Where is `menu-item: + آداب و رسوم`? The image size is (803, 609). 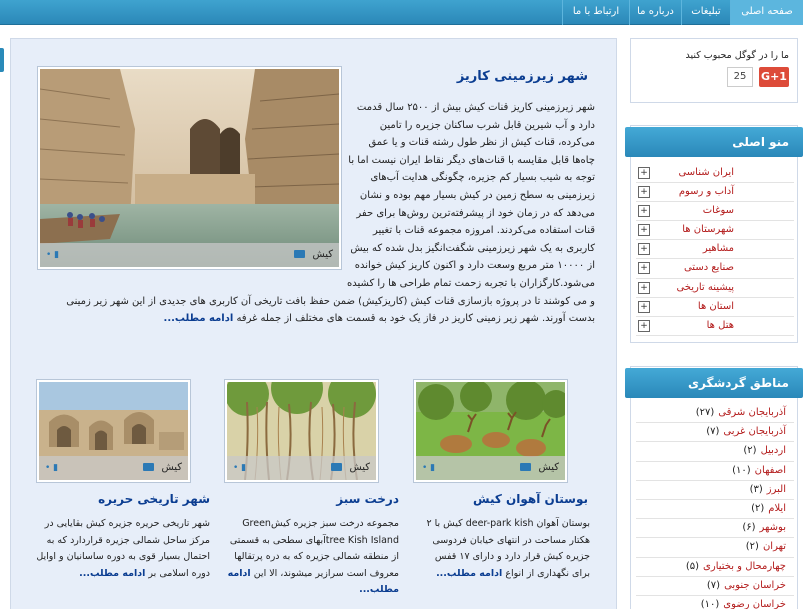 menu-item: + آداب و رسوم is located at coordinates (715, 193).